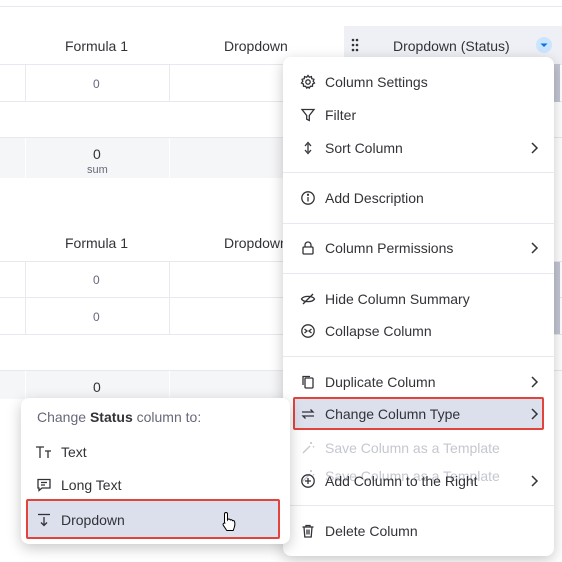 This screenshot has height=562, width=562. What do you see at coordinates (74, 452) in the screenshot?
I see `type-option-label: Text` at bounding box center [74, 452].